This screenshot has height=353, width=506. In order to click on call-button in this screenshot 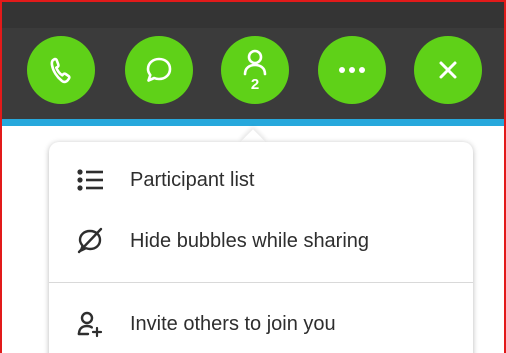, I will do `click(61, 70)`.